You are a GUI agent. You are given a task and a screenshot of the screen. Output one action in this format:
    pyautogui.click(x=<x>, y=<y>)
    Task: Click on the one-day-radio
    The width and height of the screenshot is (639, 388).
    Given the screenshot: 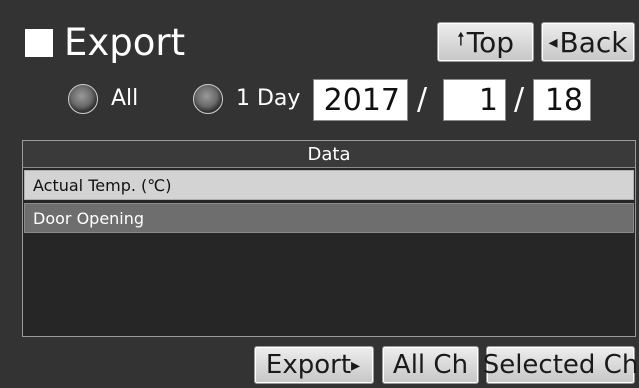 What is the action you would take?
    pyautogui.click(x=208, y=99)
    